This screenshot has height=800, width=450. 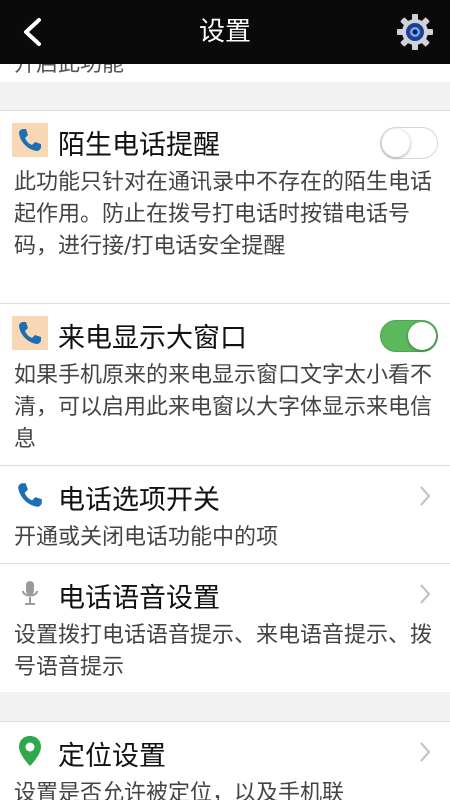 What do you see at coordinates (223, 651) in the screenshot?
I see `row-description: 设置拨打电话语音提示、来电语音提示、拨号语音提示` at bounding box center [223, 651].